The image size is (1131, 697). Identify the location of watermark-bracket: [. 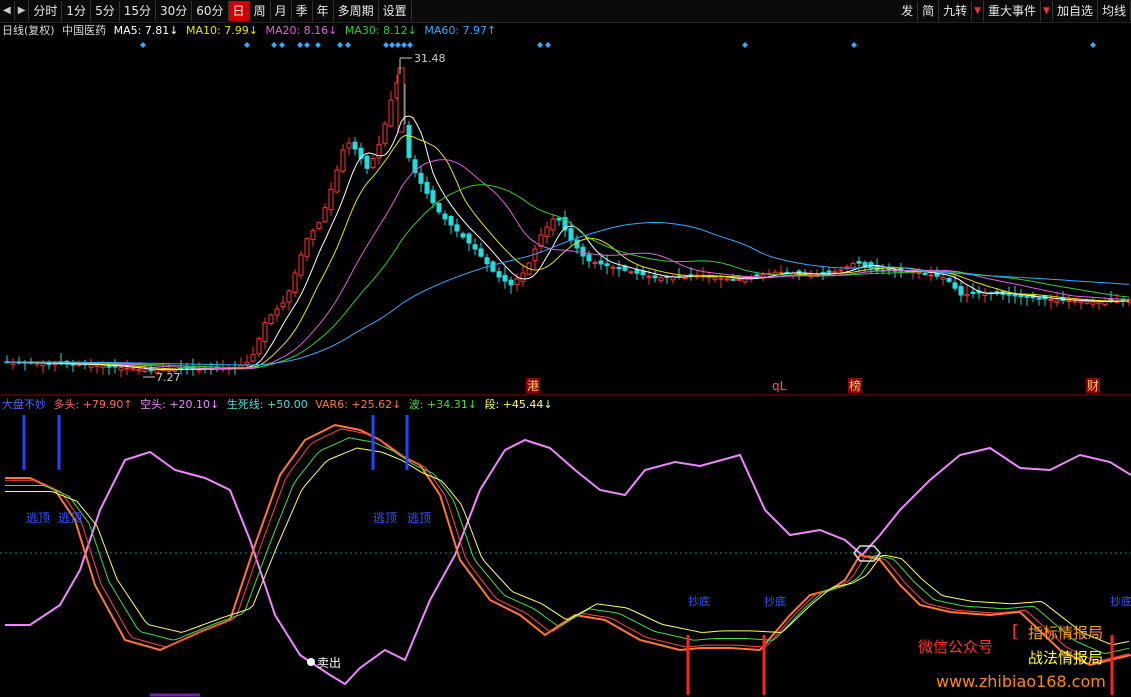
(1015, 632).